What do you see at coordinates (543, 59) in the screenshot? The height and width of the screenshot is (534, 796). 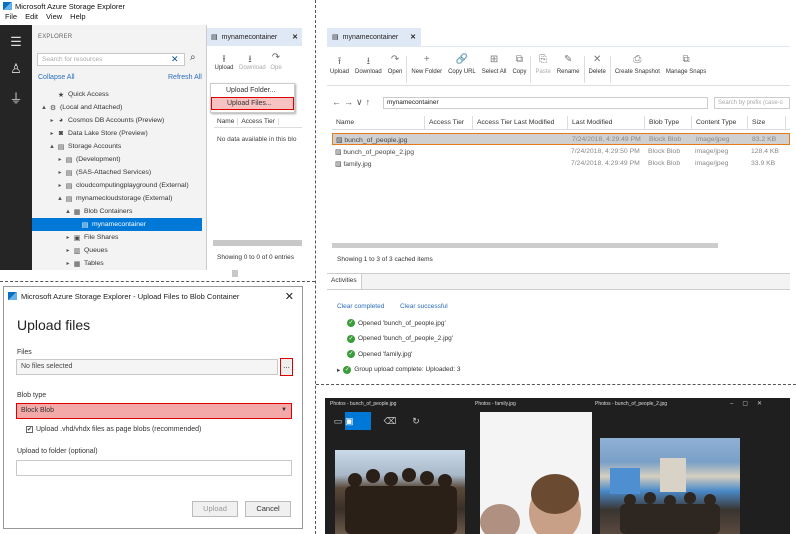 I see `paste-icon: ⎘` at bounding box center [543, 59].